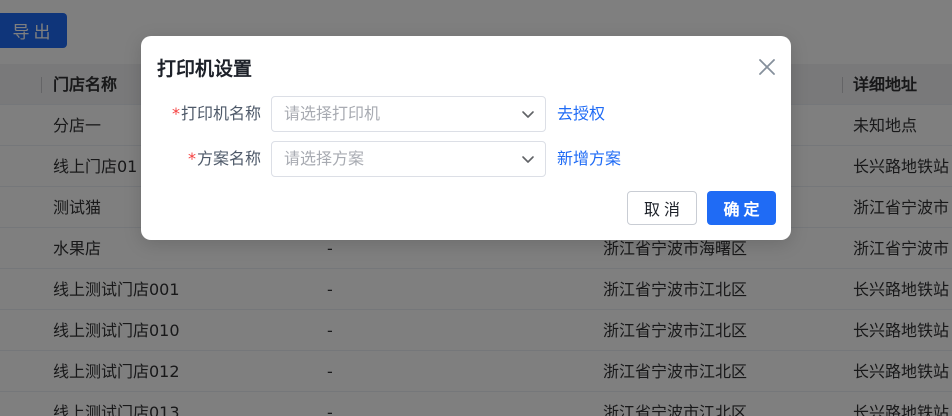  What do you see at coordinates (767, 67) in the screenshot?
I see `close-icon` at bounding box center [767, 67].